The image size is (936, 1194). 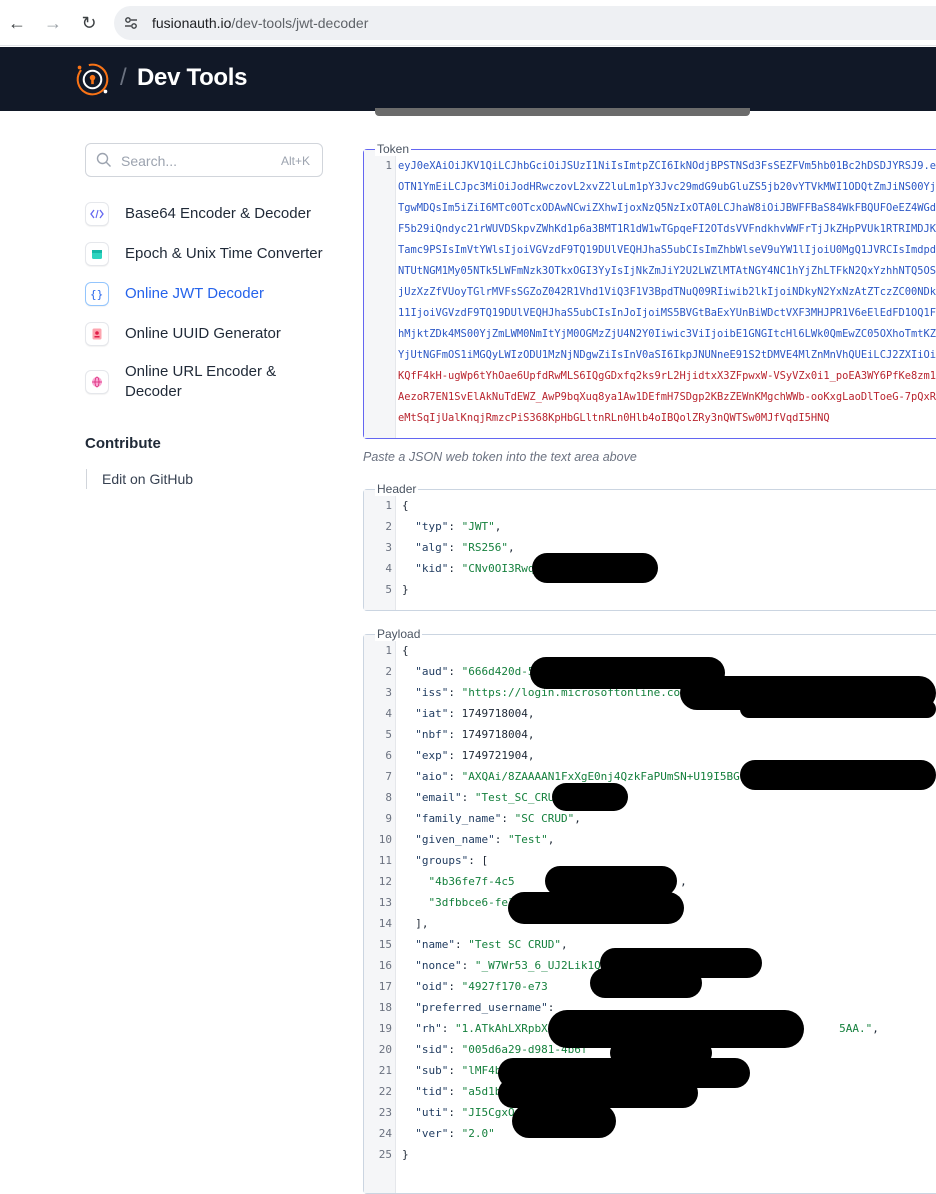 What do you see at coordinates (481, 1007) in the screenshot?
I see `code-text: "preferred_username":` at bounding box center [481, 1007].